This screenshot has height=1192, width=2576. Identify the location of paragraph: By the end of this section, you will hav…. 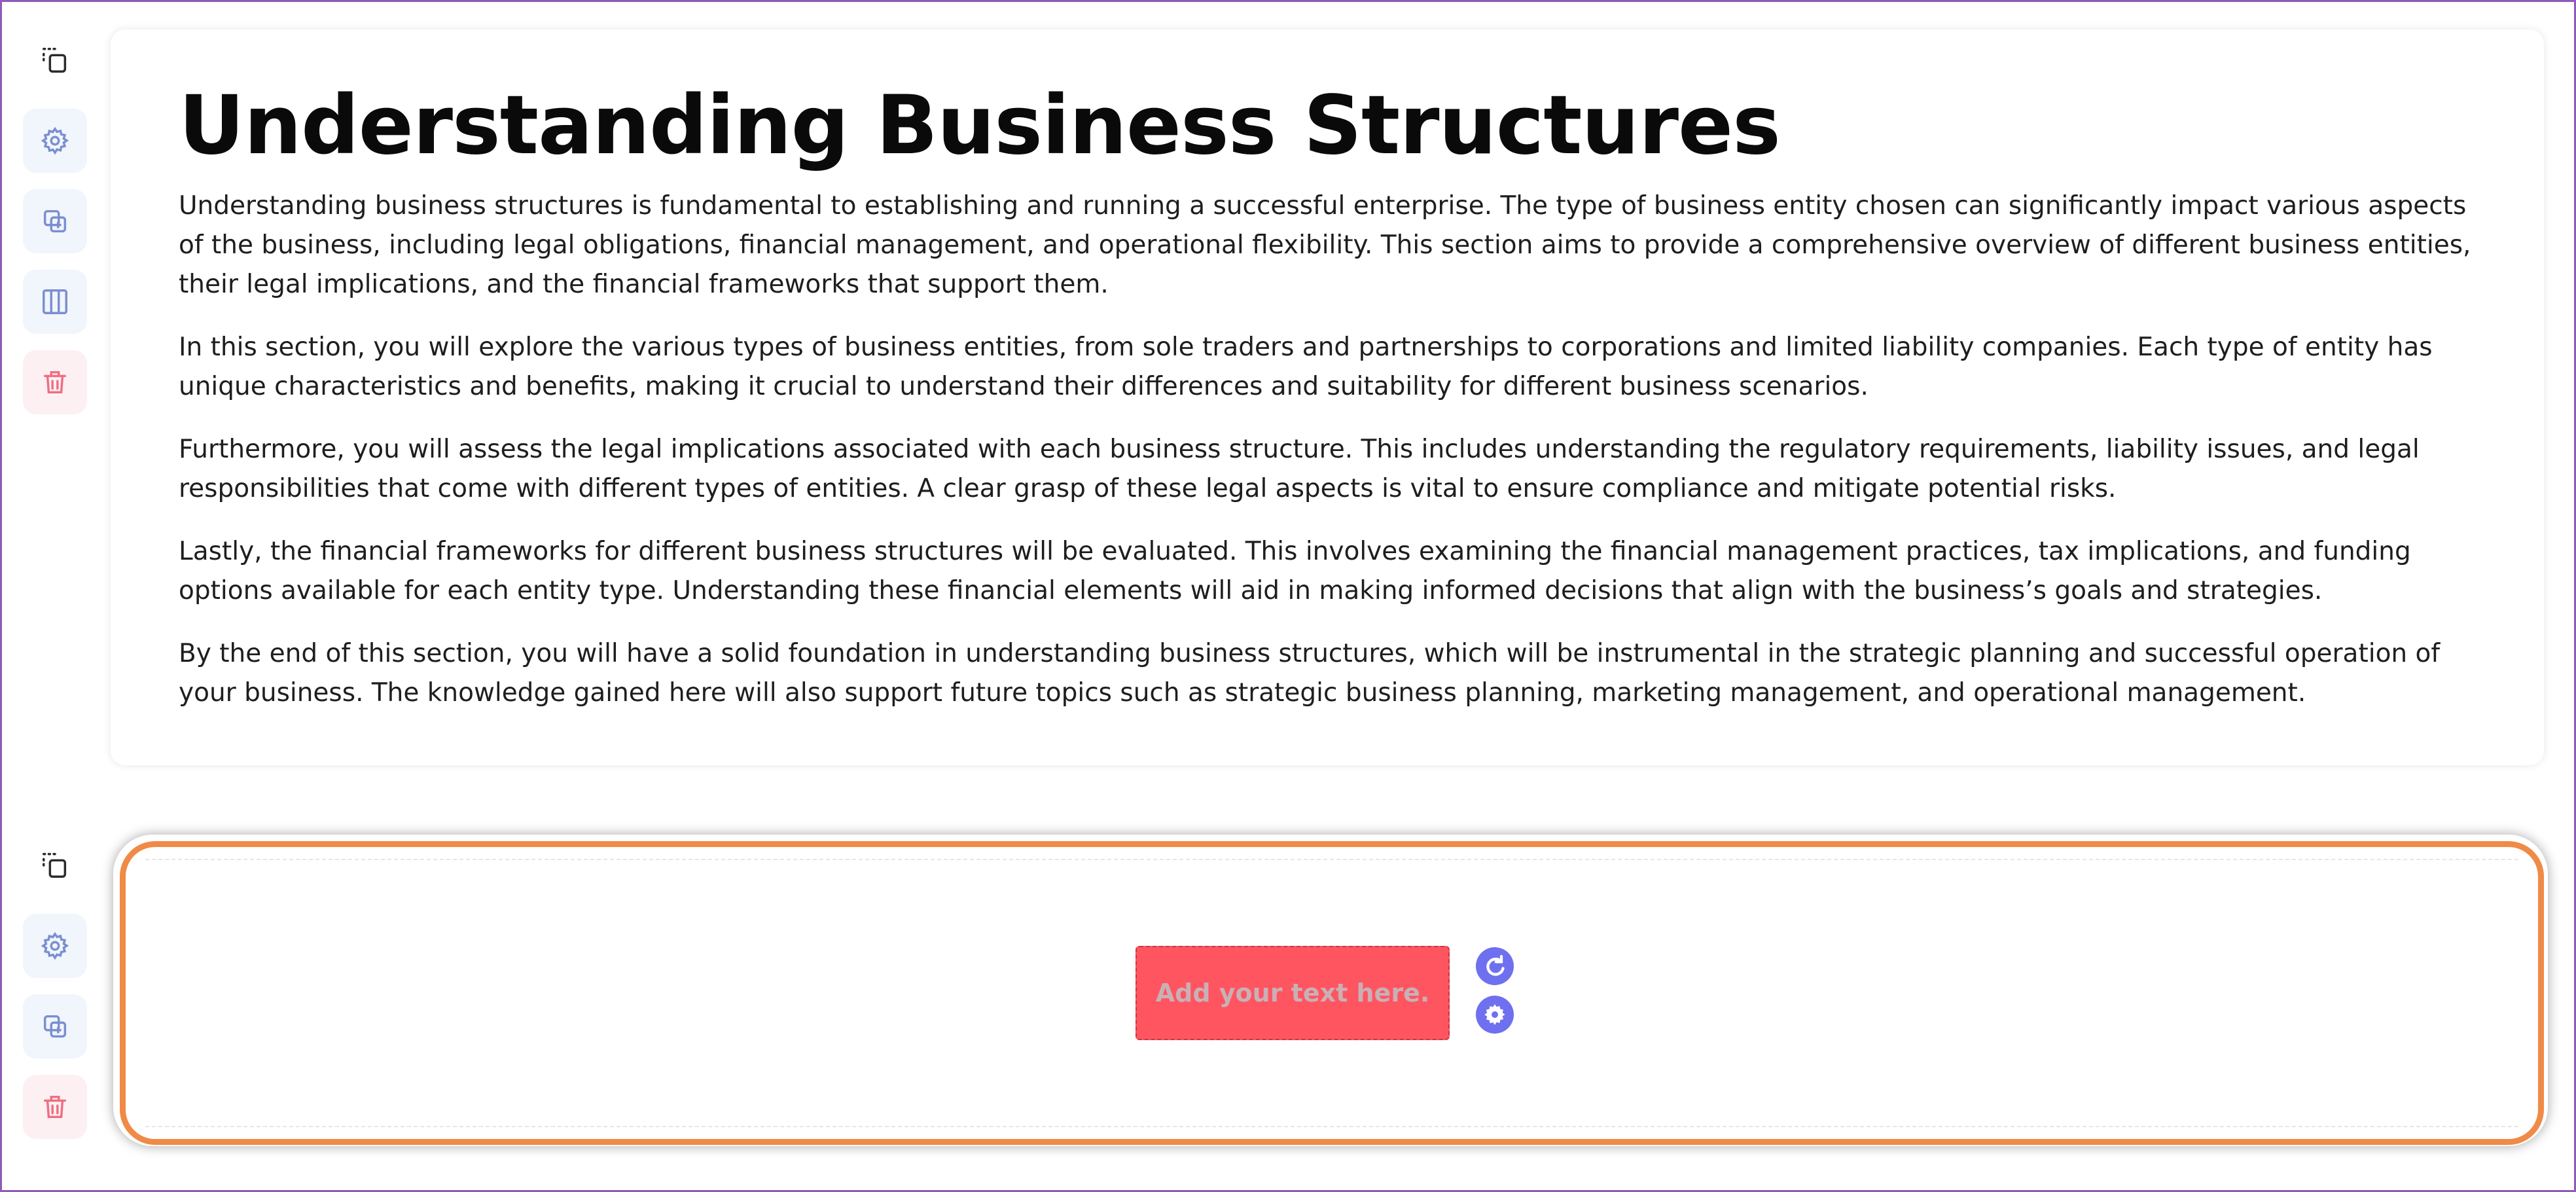
(1310, 673).